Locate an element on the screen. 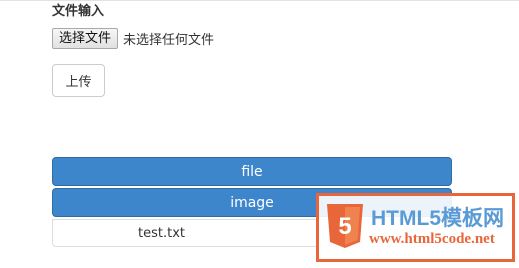 This screenshot has width=519, height=268. upload-button: 上传 is located at coordinates (78, 80).